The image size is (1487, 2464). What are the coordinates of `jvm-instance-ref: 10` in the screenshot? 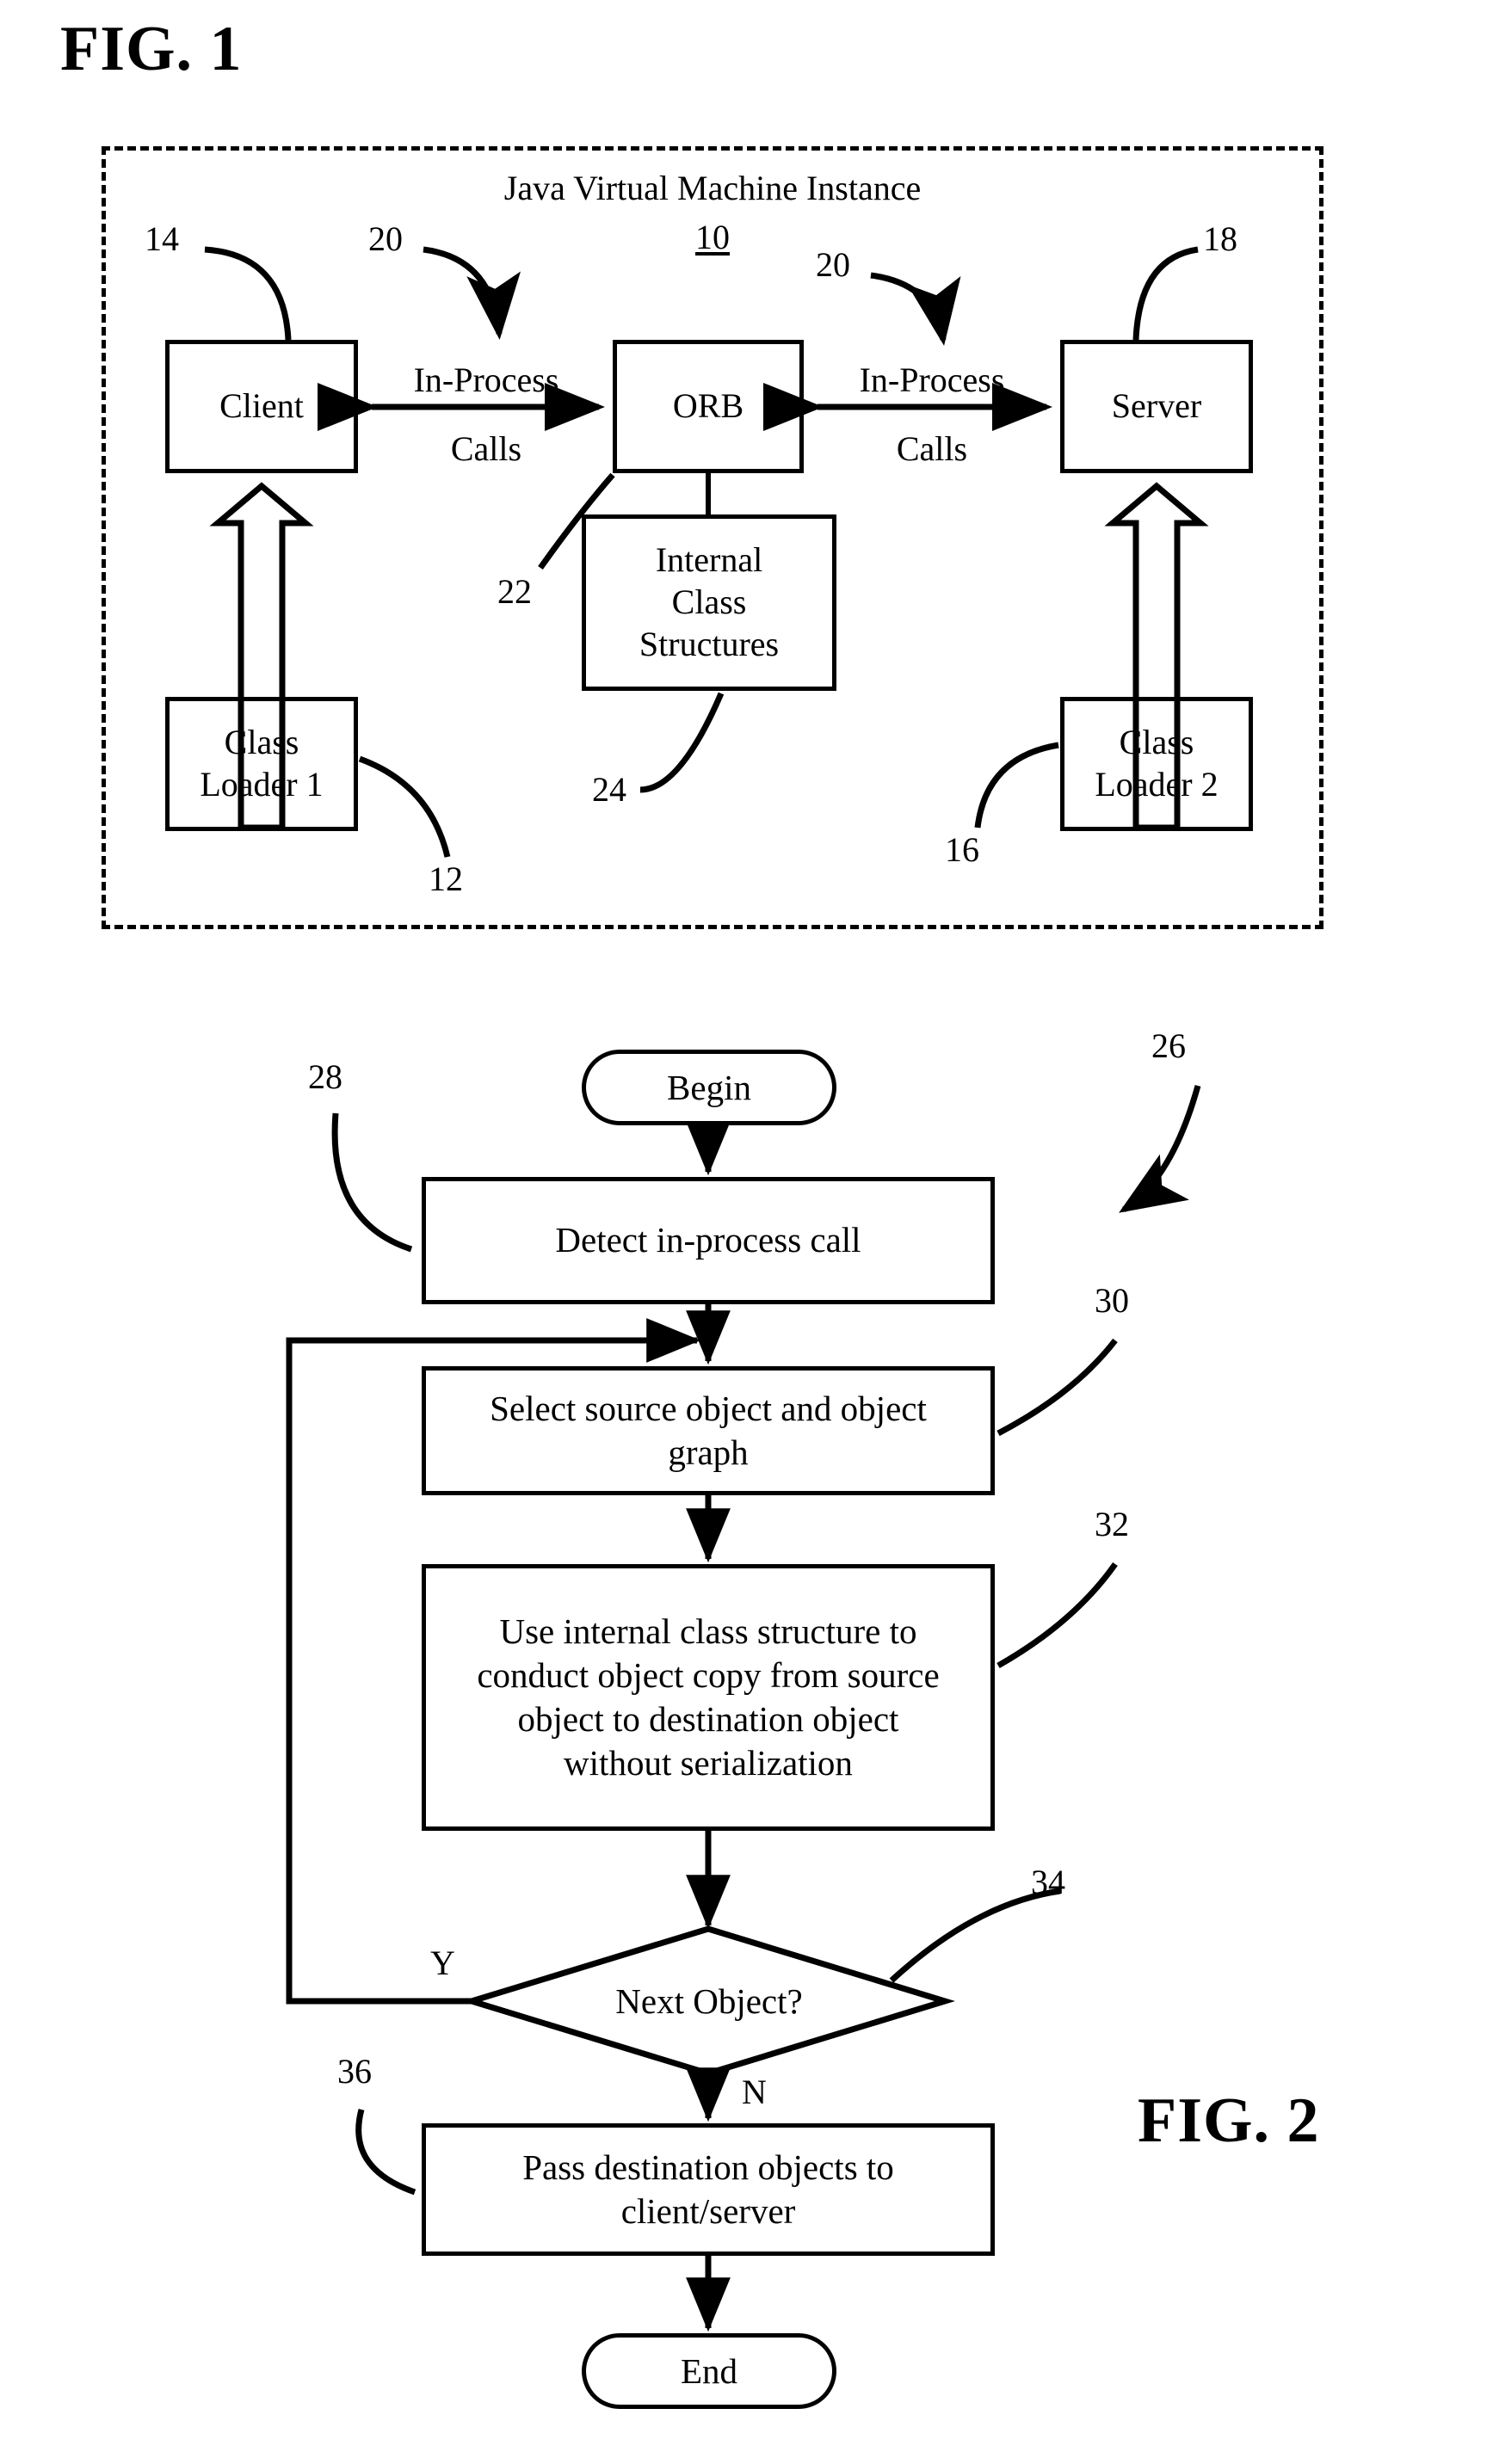 It's located at (712, 237).